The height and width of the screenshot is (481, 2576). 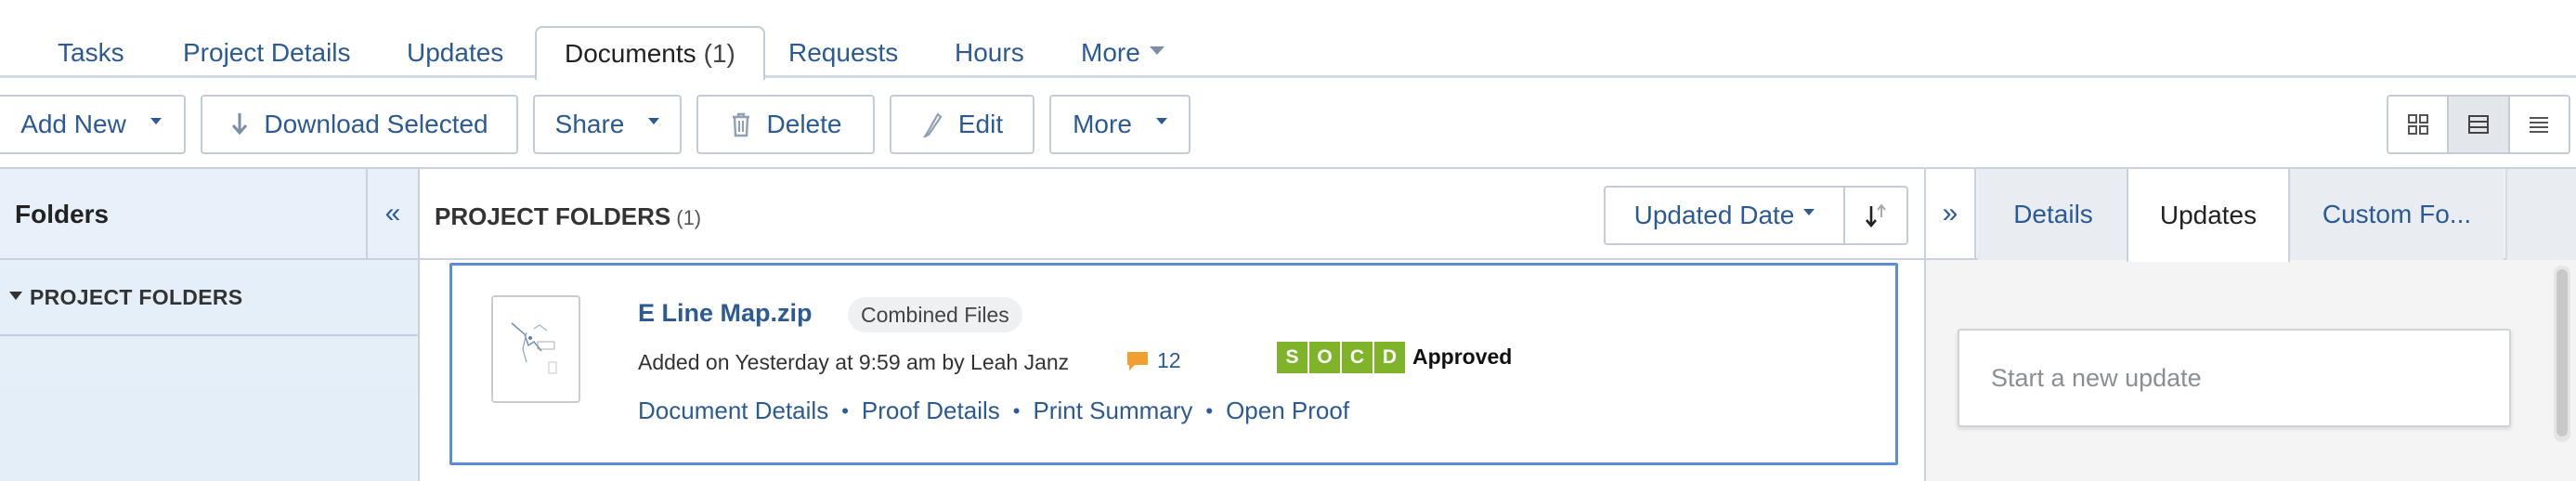 I want to click on open-proof-link: Open Proof, so click(x=1287, y=410).